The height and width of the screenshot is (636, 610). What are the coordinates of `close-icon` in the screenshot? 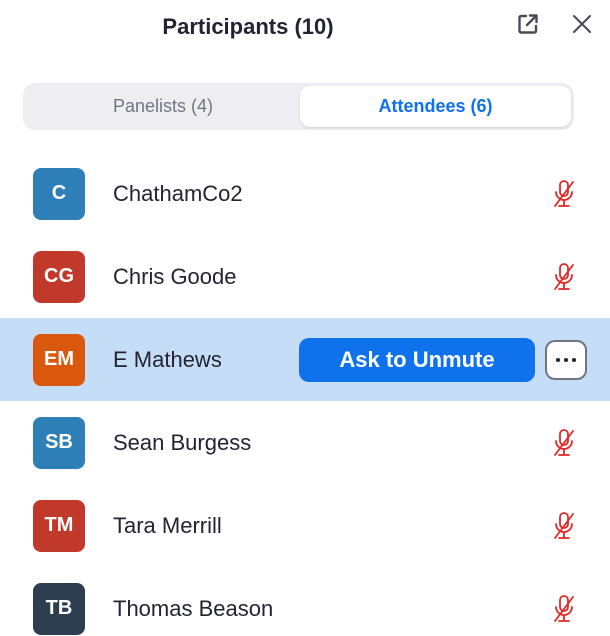 It's located at (582, 24).